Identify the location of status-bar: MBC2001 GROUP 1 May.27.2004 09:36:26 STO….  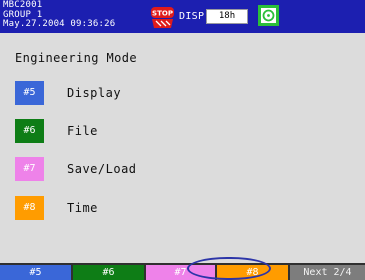
(182, 16).